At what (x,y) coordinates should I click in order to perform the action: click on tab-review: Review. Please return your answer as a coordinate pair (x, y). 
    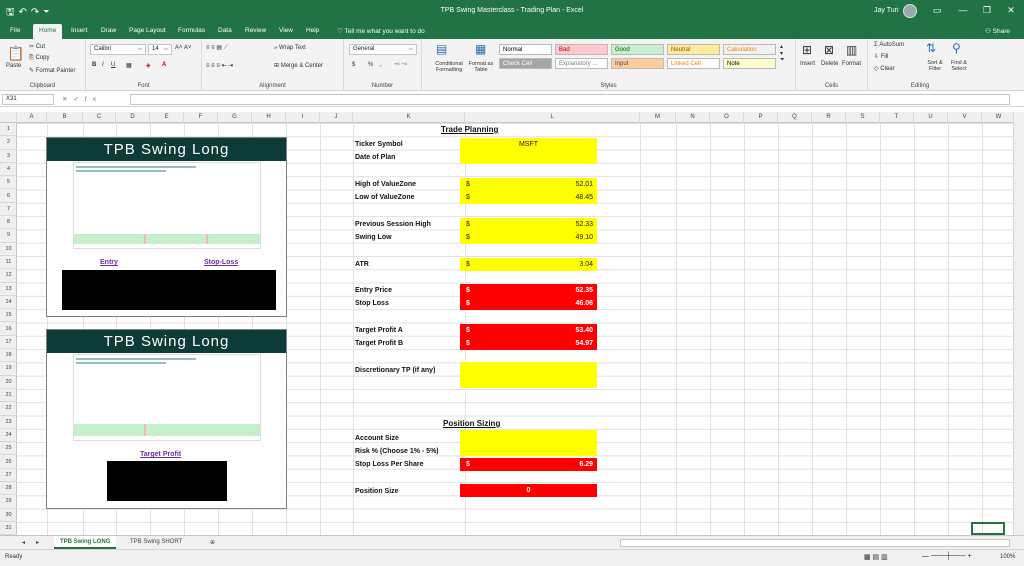
    Looking at the image, I should click on (255, 30).